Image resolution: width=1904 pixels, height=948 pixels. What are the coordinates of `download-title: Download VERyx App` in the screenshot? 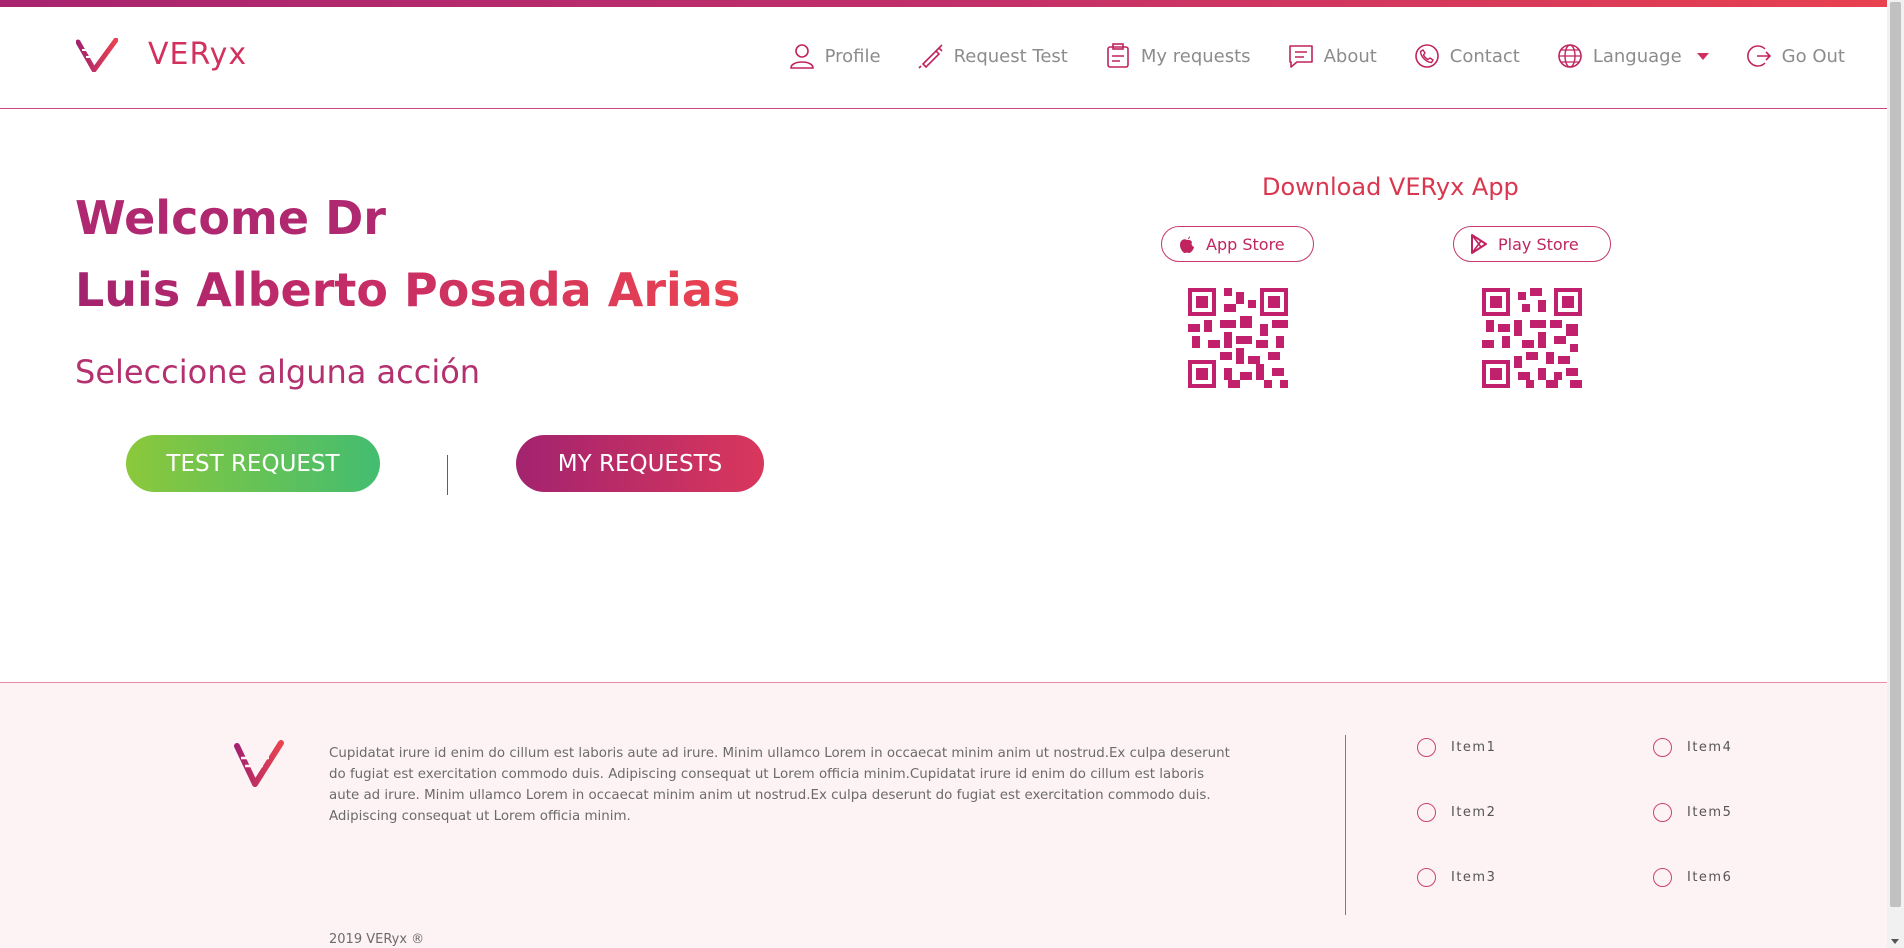 It's located at (1390, 187).